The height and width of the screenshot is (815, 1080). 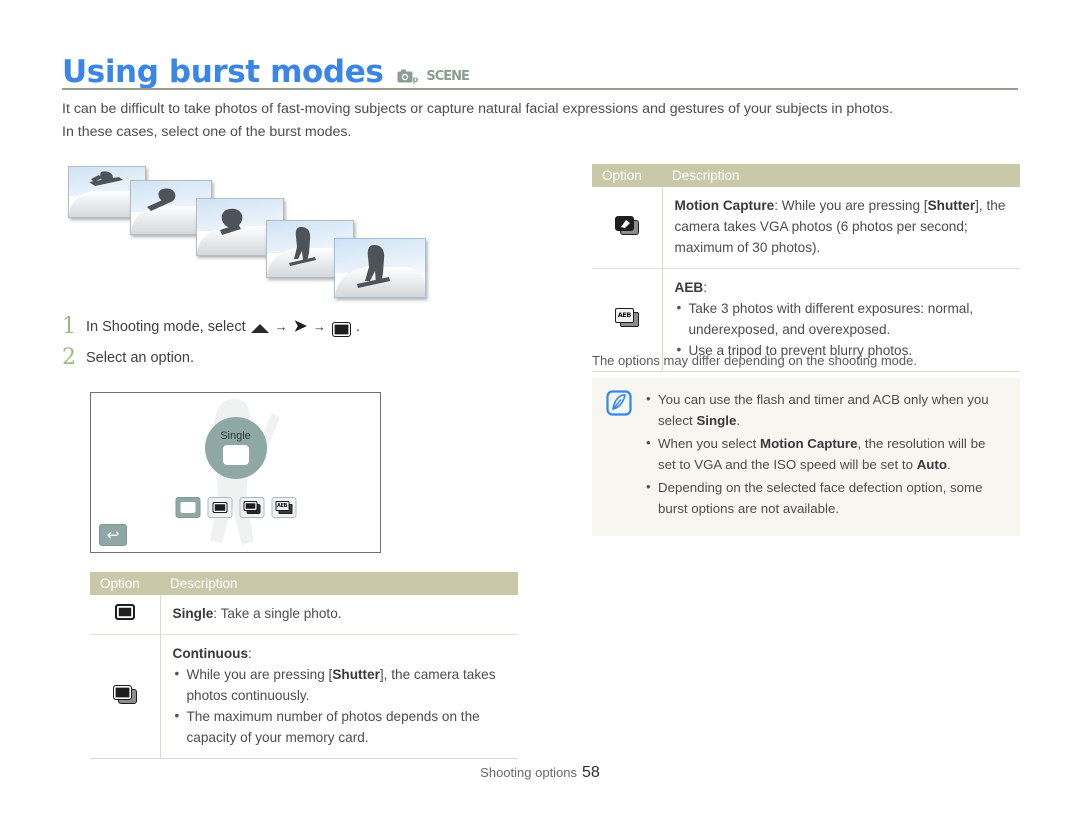 I want to click on step-text: Select an option., so click(x=140, y=358).